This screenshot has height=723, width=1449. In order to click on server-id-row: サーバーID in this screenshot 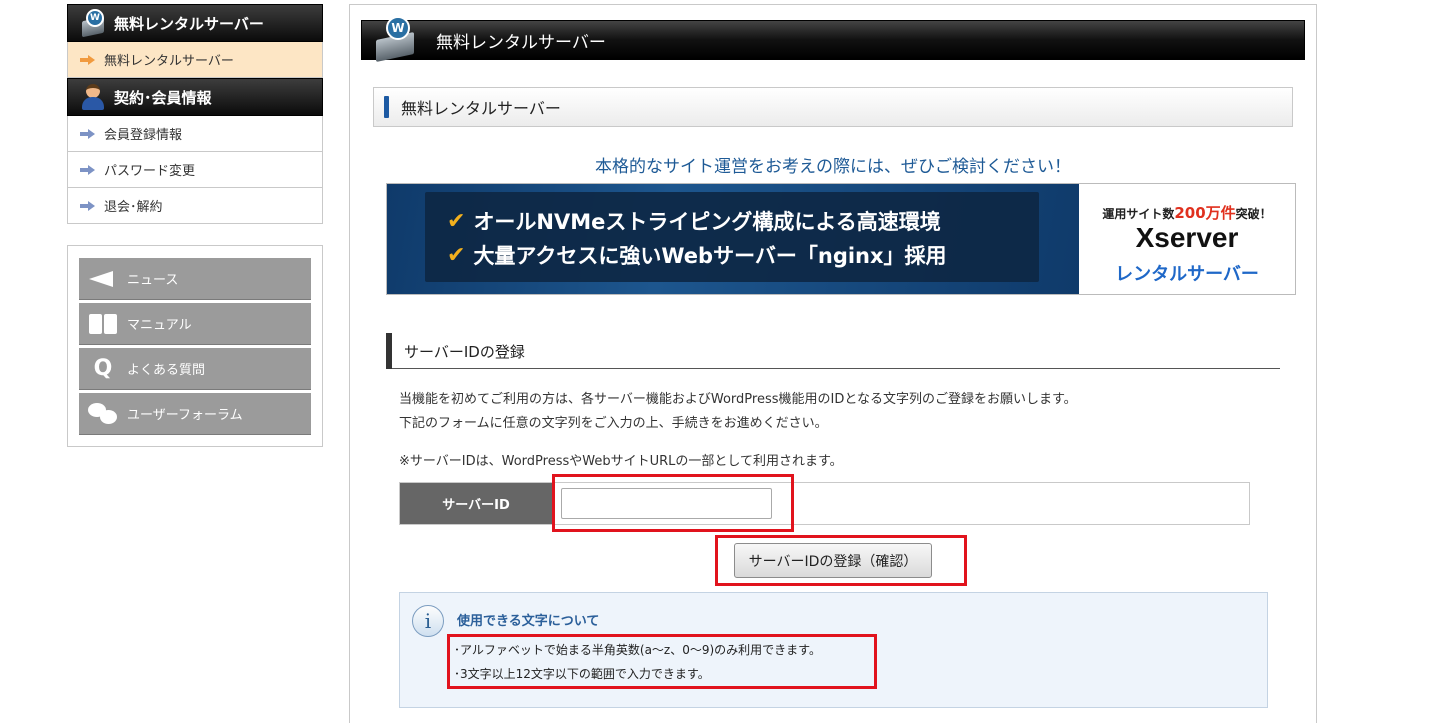, I will do `click(824, 503)`.